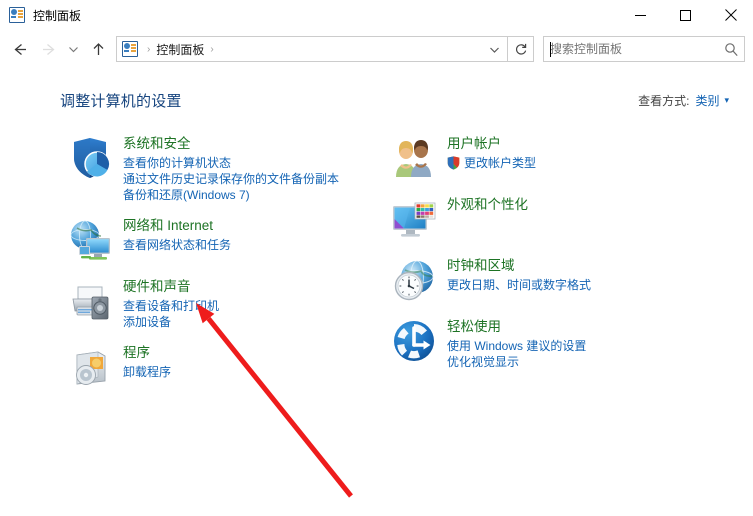  Describe the element at coordinates (545, 158) in the screenshot. I see `category-user-accounts: 用户帐户 更改帐户类型` at that location.